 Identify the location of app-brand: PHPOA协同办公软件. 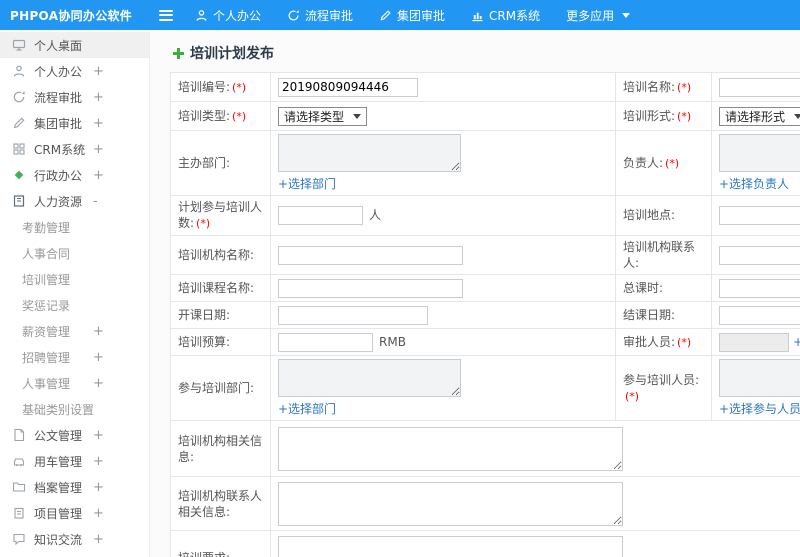
(71, 15).